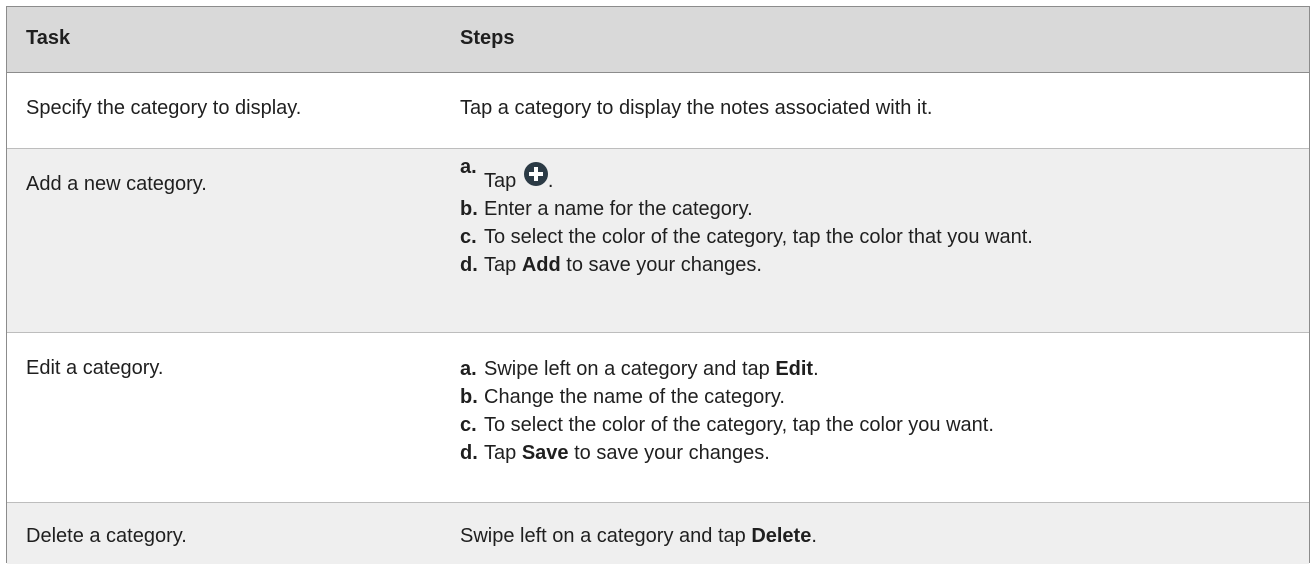 This screenshot has height=564, width=1316. I want to click on task-cell: Delete a category., so click(106, 536).